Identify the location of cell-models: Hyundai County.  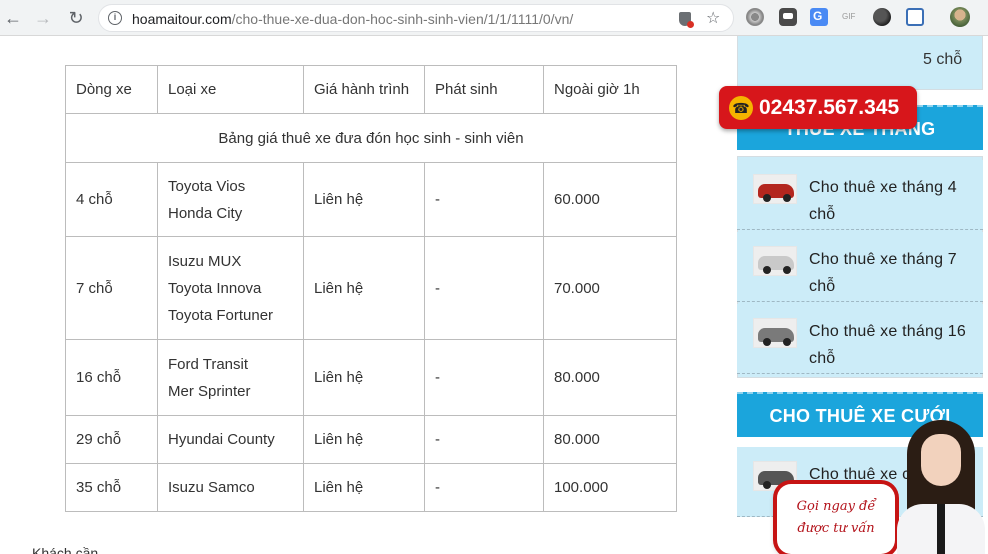
(230, 439).